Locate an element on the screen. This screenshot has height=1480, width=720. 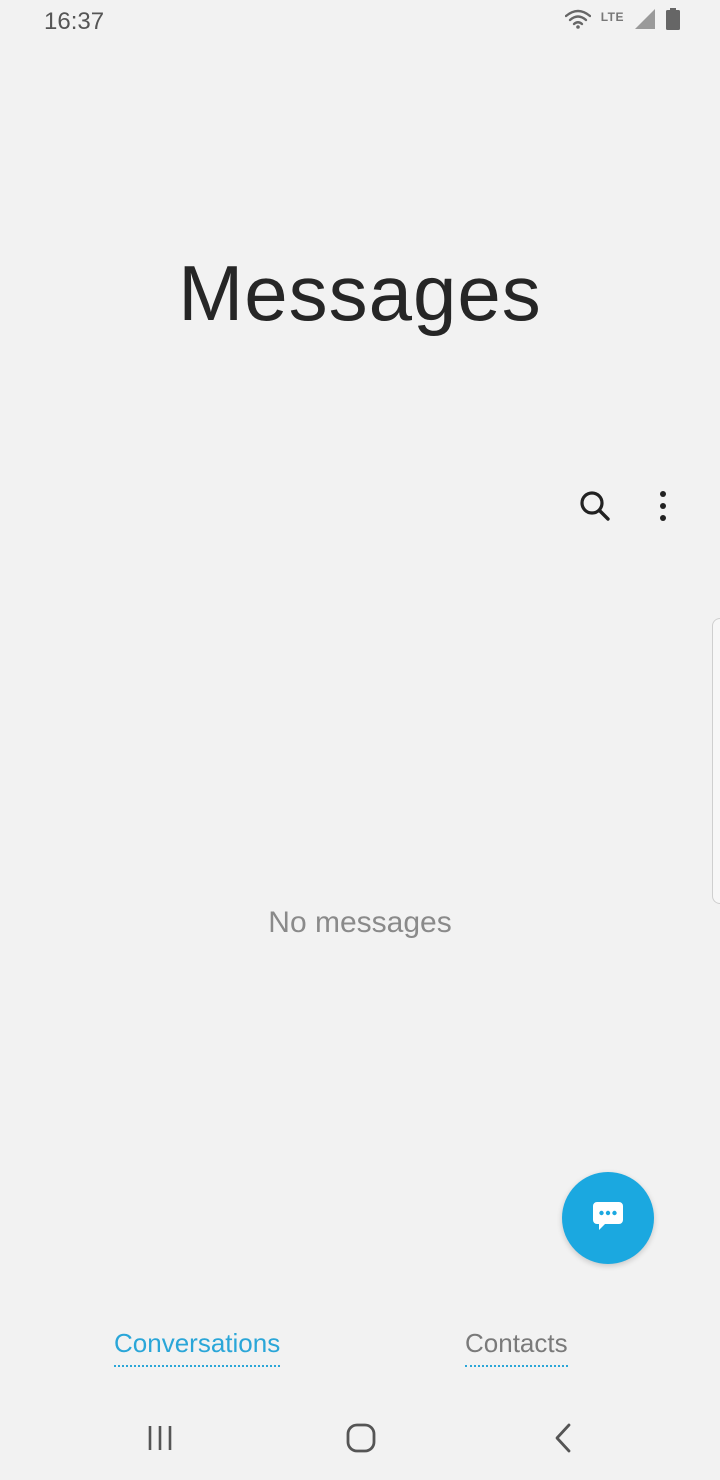
home-button is located at coordinates (361, 1440).